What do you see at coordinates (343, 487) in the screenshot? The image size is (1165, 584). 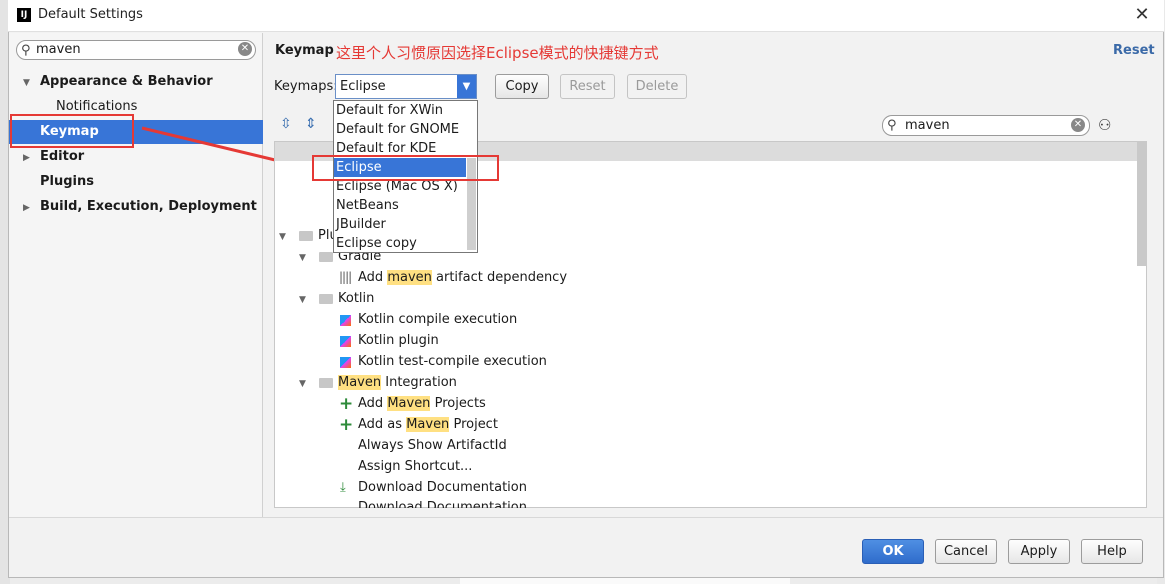 I see `download-icon: ⤓` at bounding box center [343, 487].